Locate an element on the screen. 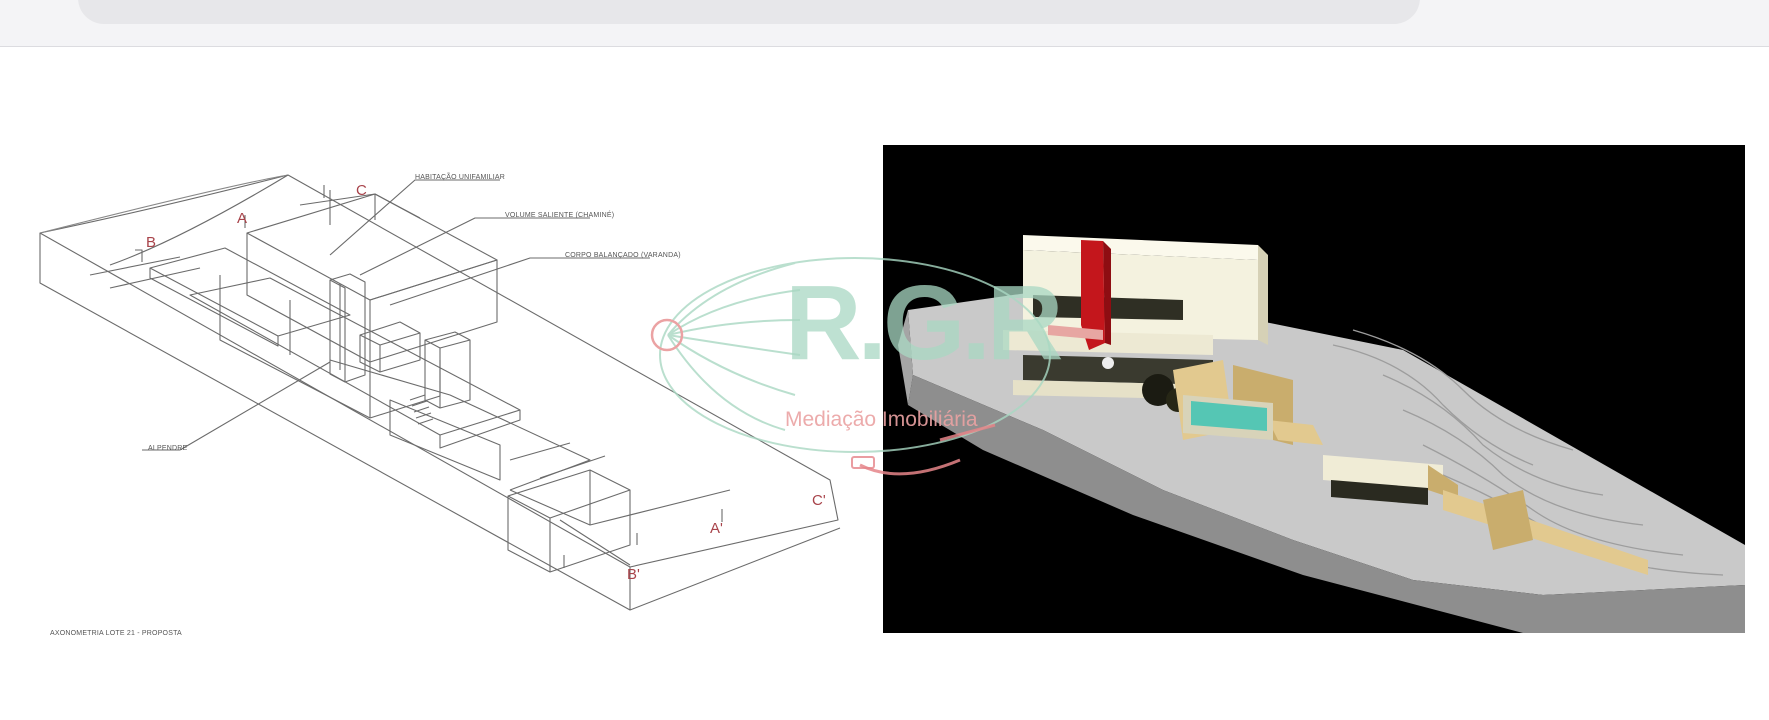 The height and width of the screenshot is (720, 1769). browser-top-bar is located at coordinates (884, 23).